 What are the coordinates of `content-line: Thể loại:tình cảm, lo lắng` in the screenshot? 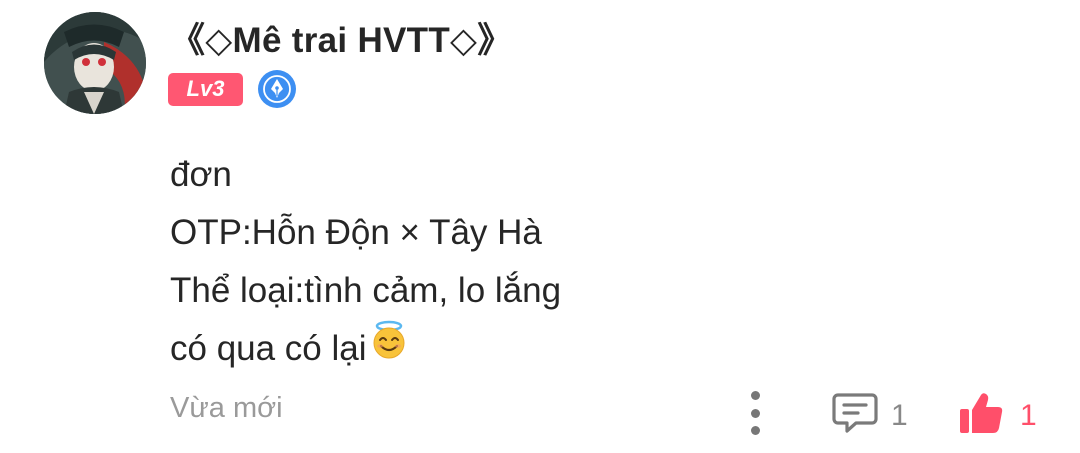 It's located at (366, 290).